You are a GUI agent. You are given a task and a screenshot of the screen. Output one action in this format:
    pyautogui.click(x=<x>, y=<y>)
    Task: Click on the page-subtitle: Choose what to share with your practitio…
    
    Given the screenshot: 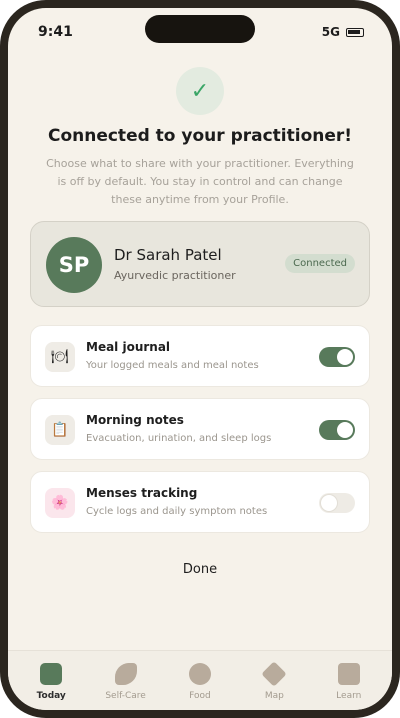 What is the action you would take?
    pyautogui.click(x=200, y=181)
    